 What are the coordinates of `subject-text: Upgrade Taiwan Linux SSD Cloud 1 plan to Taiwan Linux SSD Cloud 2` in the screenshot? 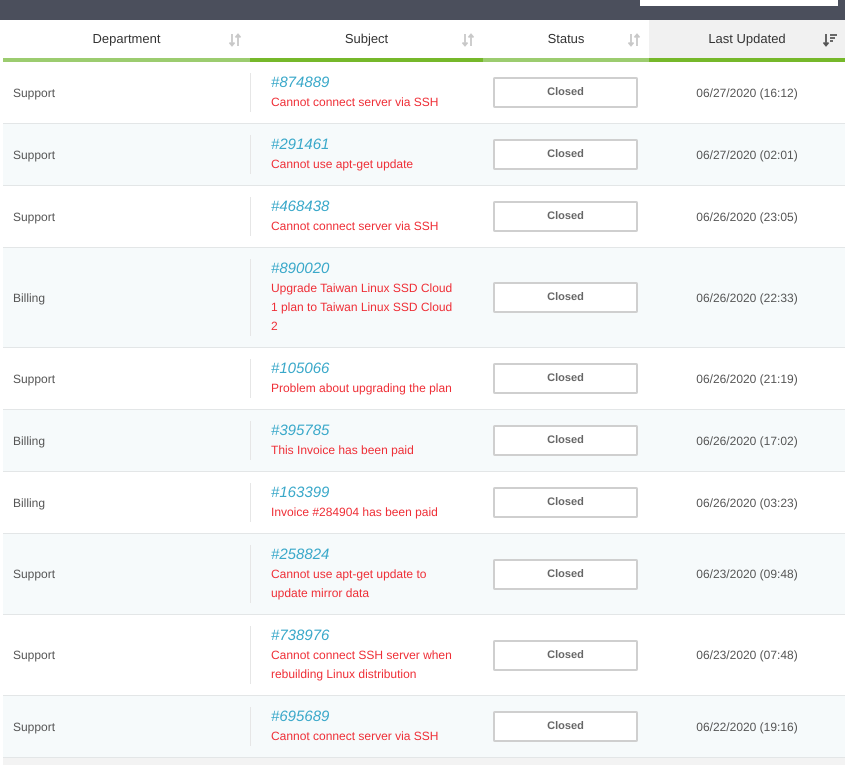 It's located at (362, 307).